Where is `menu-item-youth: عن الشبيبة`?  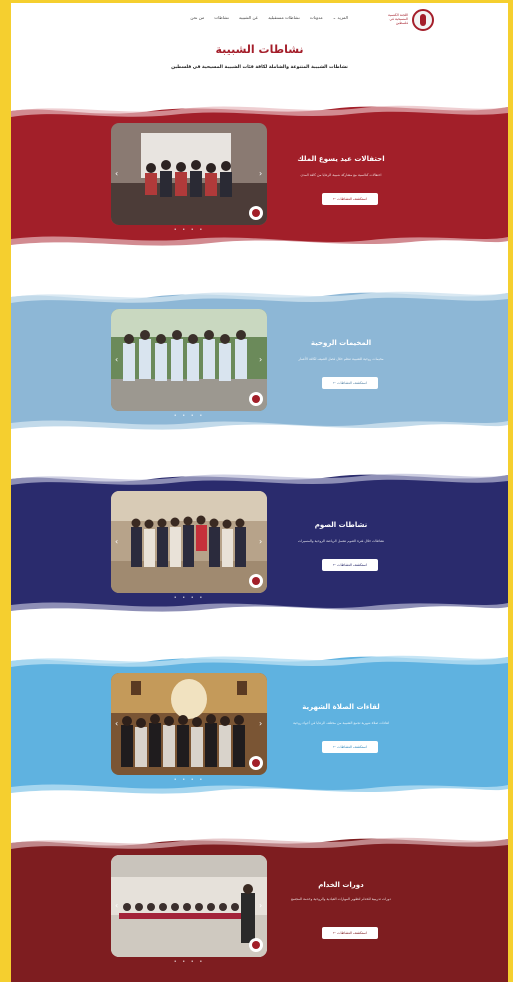
menu-item-youth: عن الشبيبة is located at coordinates (248, 17).